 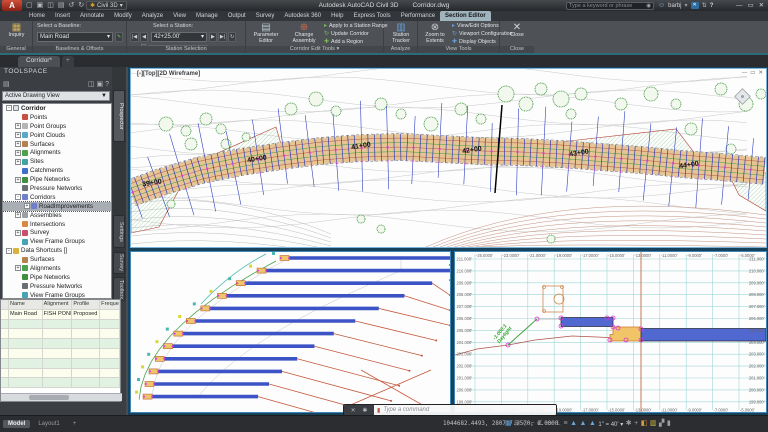 I want to click on autoscale-icon: ▲, so click(x=583, y=424).